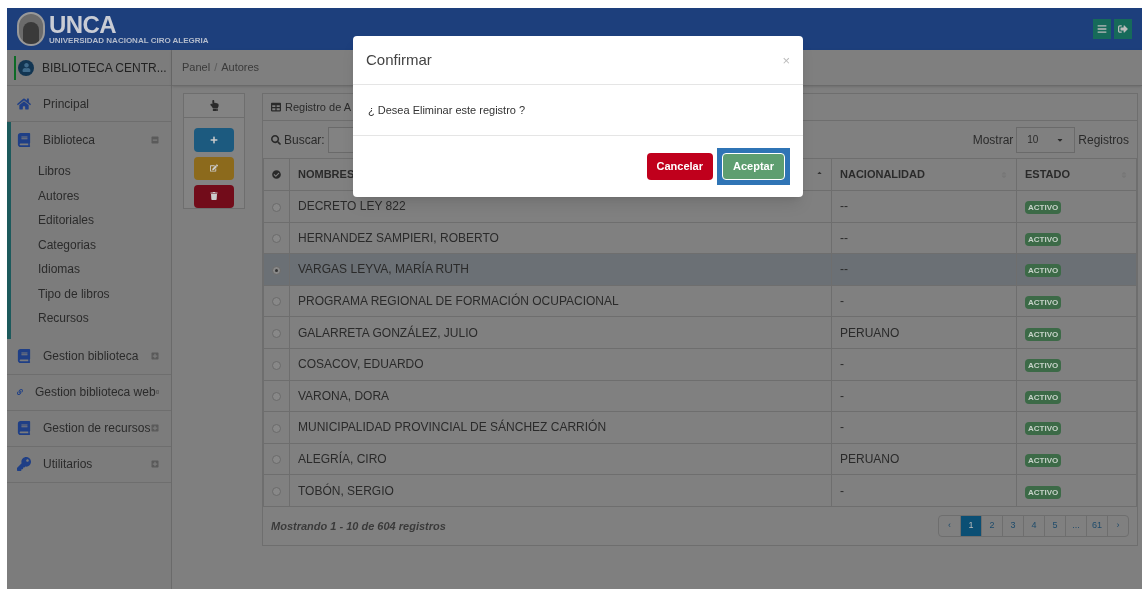 The width and height of the screenshot is (1142, 589). Describe the element at coordinates (91, 171) in the screenshot. I see `submenu-item: Libros` at that location.